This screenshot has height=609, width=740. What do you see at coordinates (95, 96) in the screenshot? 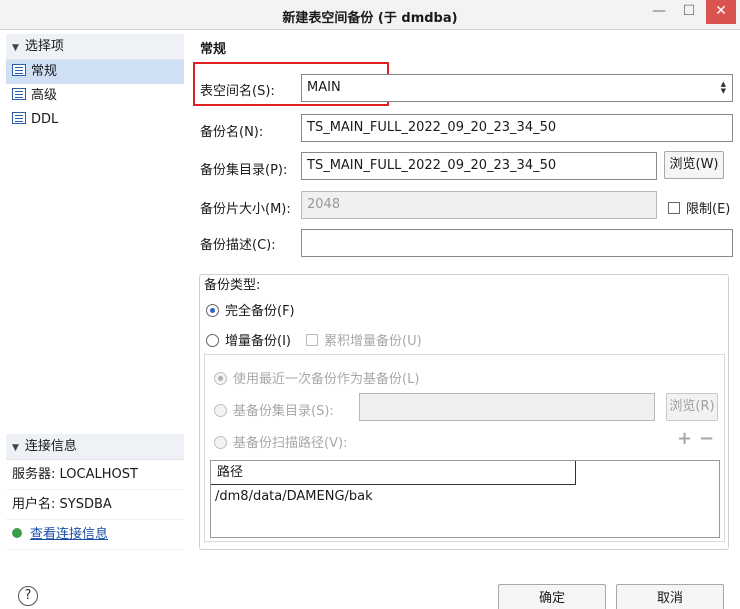
I see `sidebar-item-advanced: 高级` at bounding box center [95, 96].